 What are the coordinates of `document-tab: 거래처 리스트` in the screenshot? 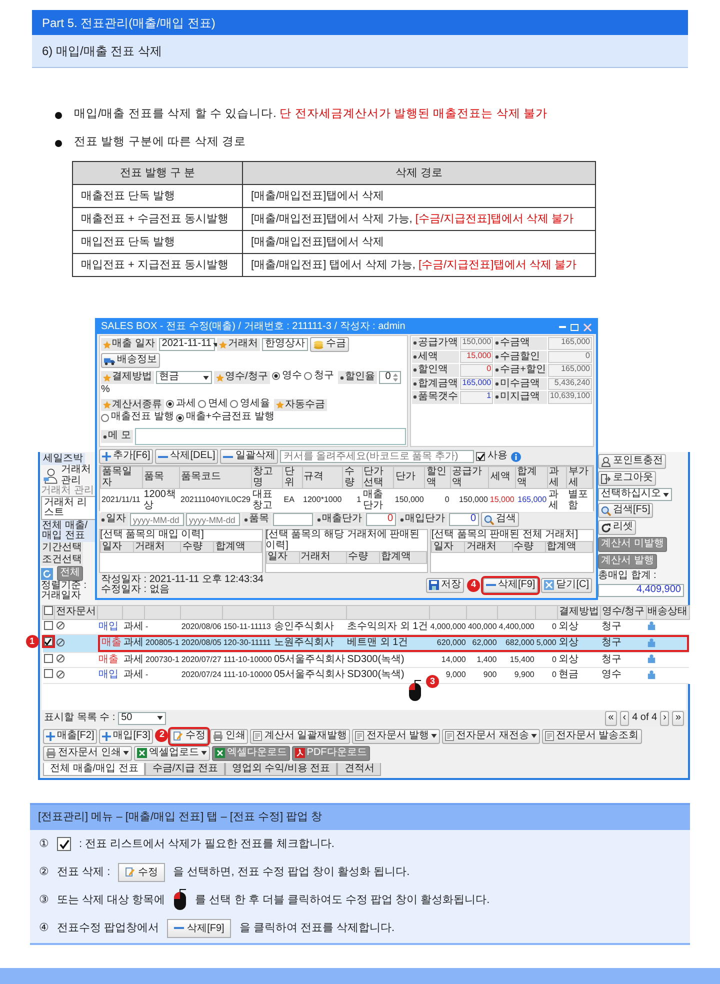 It's located at (68, 508).